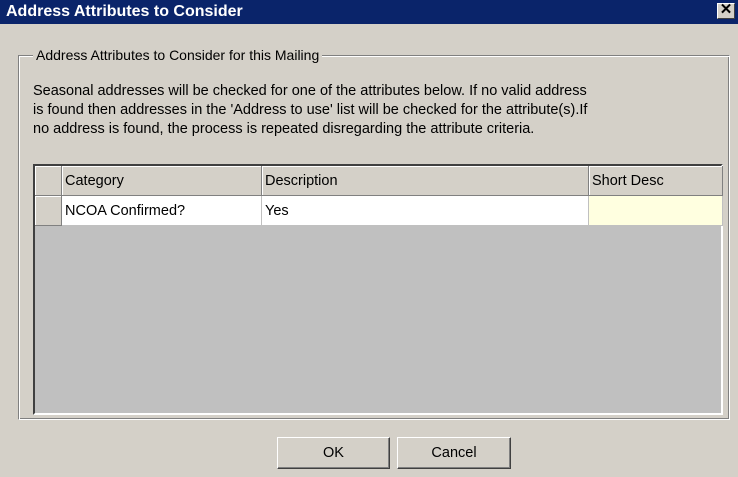 This screenshot has width=738, height=477. Describe the element at coordinates (162, 211) in the screenshot. I see `cell-category: NCOA Confirmed?` at that location.